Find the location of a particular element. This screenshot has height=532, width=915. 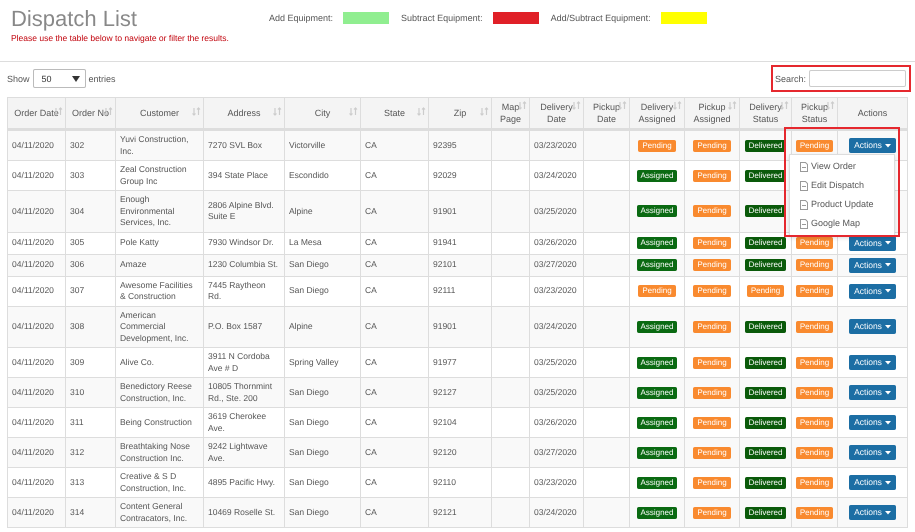

column-header: Order Date is located at coordinates (37, 114).